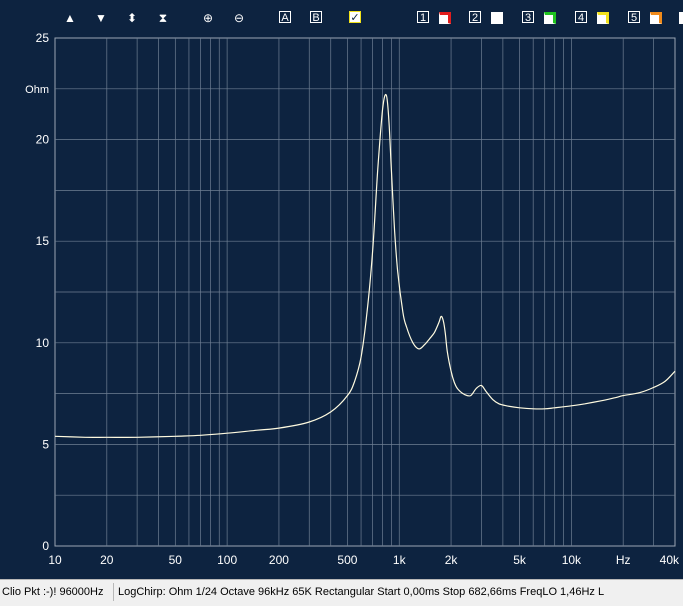 Image resolution: width=683 pixels, height=606 pixels. What do you see at coordinates (163, 18) in the screenshot?
I see `compress-vertical-icon: ⧗` at bounding box center [163, 18].